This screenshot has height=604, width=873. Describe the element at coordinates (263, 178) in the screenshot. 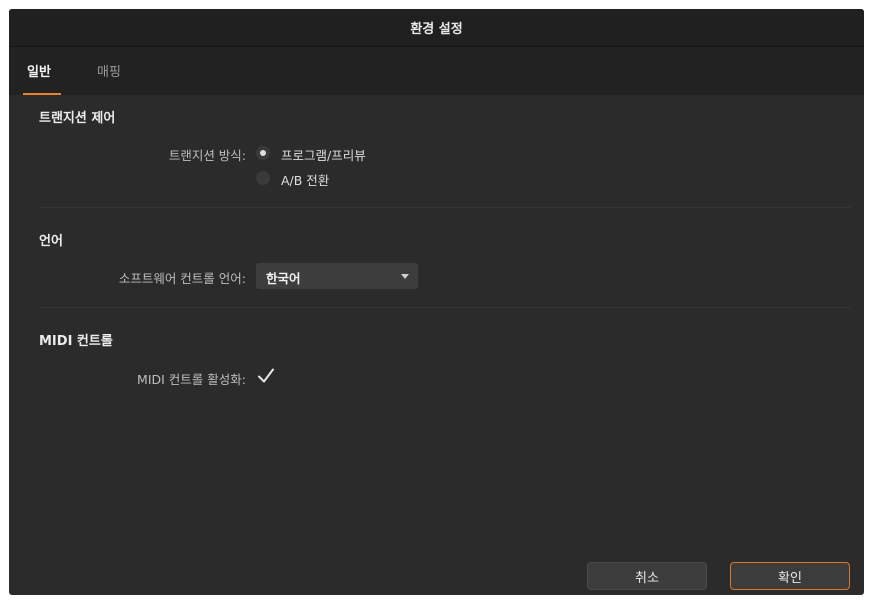

I see `radio-ab-direct` at that location.